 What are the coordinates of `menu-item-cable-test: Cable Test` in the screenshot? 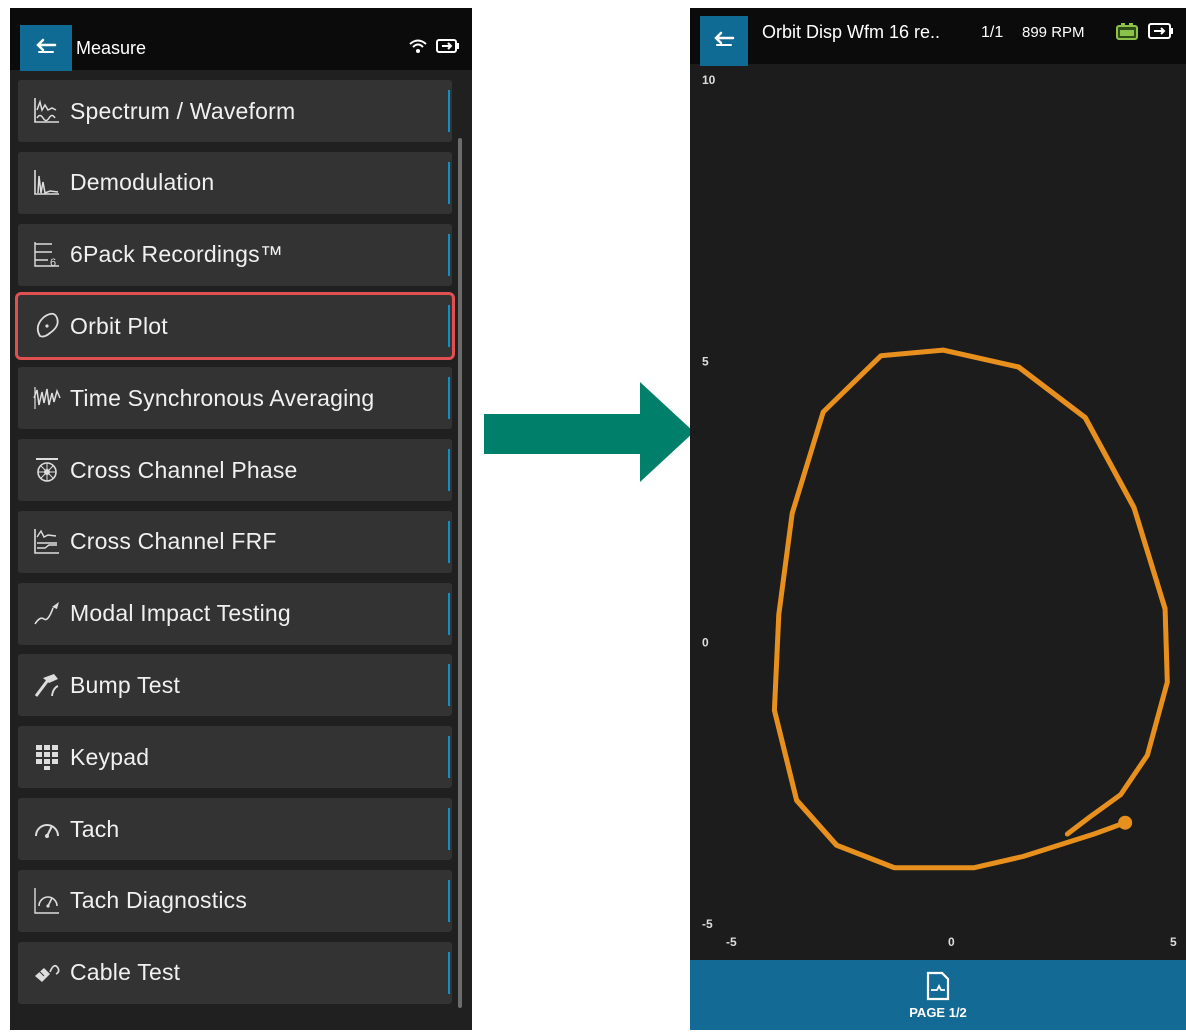 It's located at (235, 972).